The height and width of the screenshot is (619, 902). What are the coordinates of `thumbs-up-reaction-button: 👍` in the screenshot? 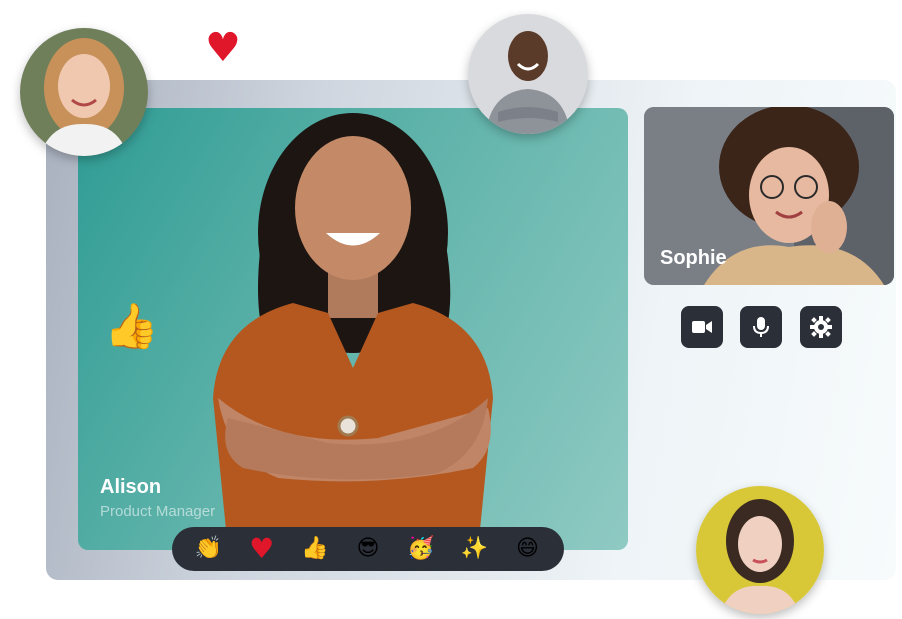 It's located at (315, 549).